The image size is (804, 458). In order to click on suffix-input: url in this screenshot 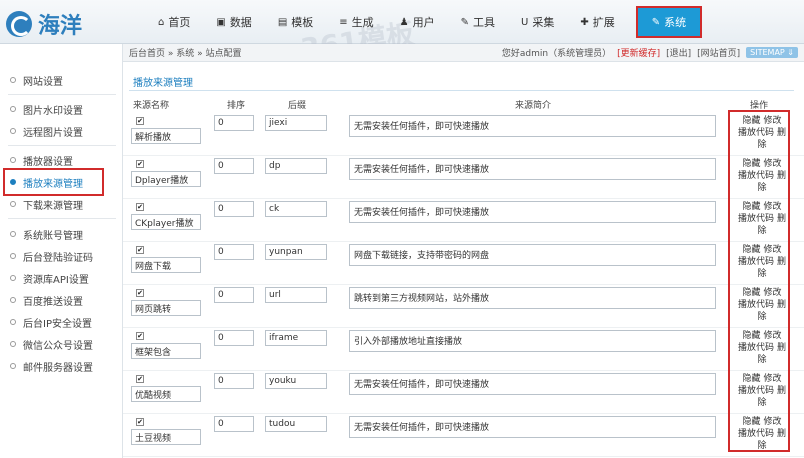, I will do `click(296, 295)`.